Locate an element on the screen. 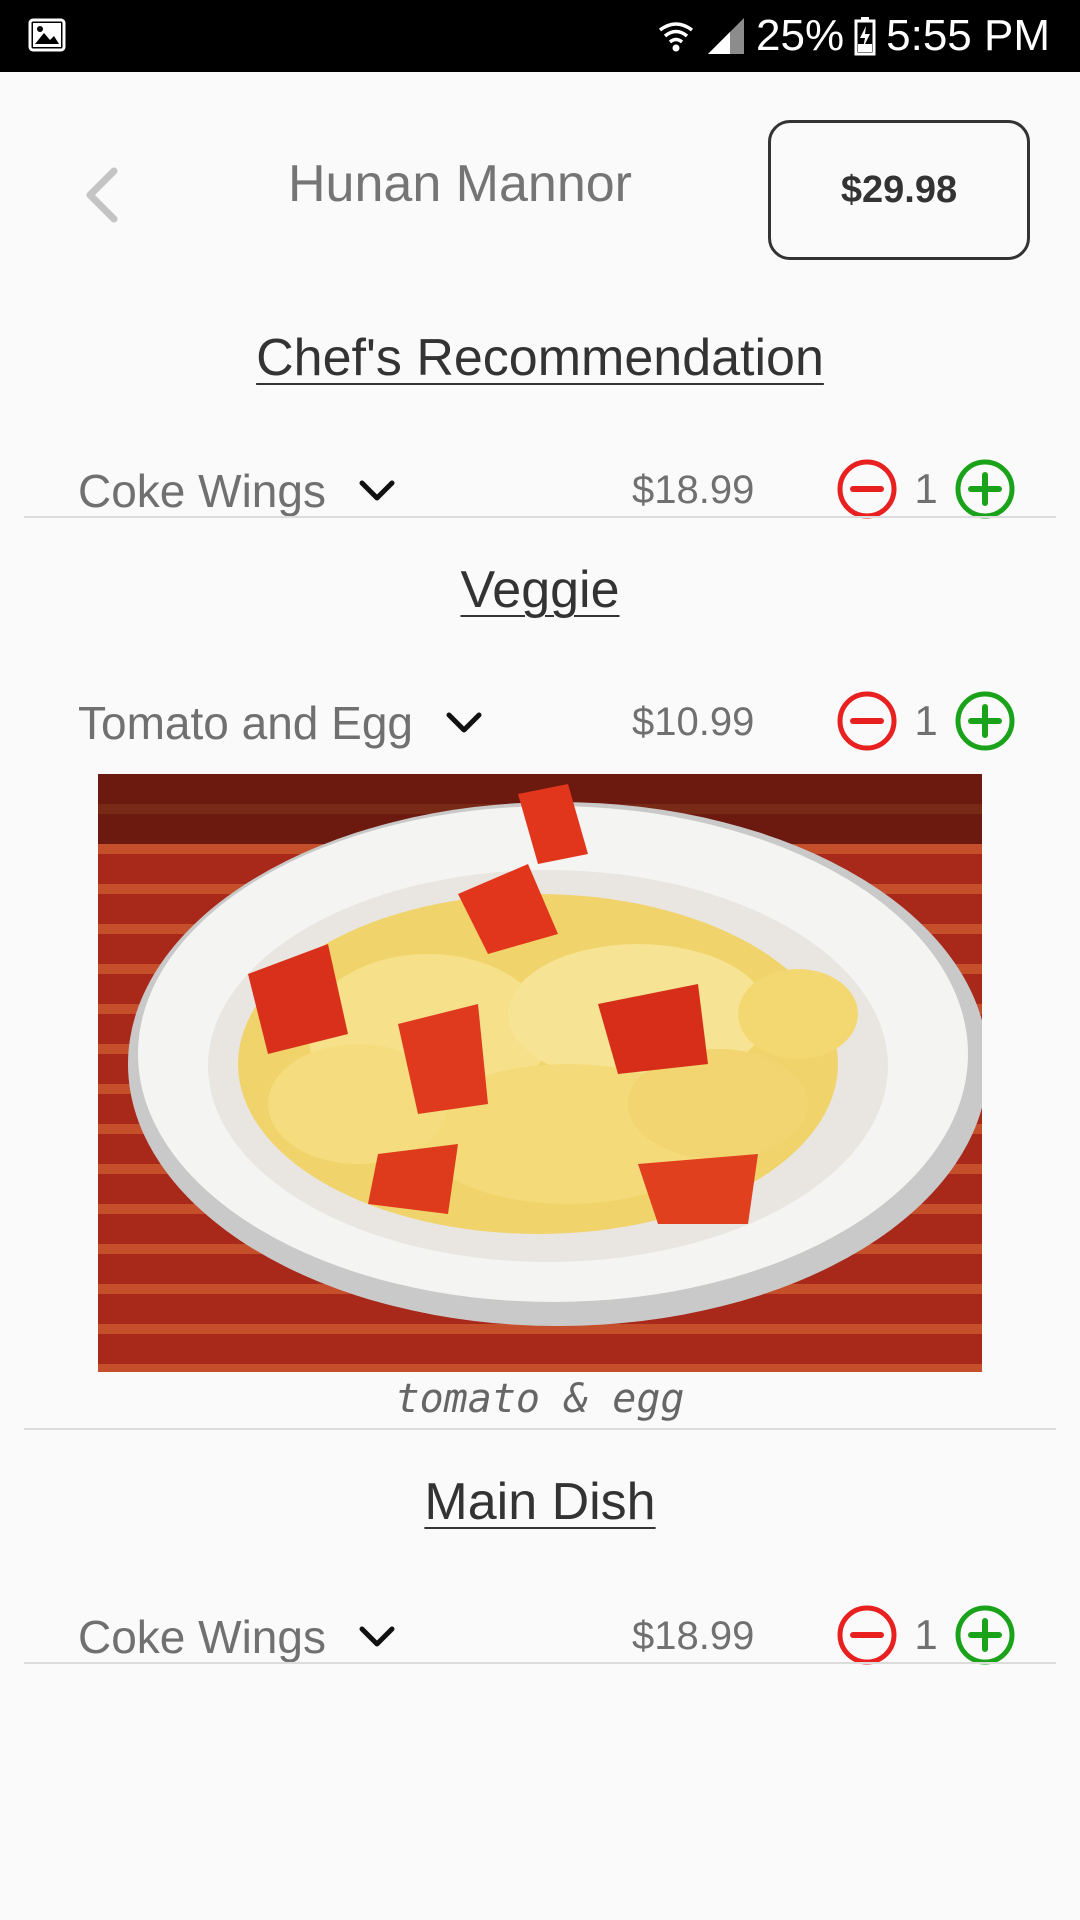  status-bar: 25% 5:55 PM is located at coordinates (540, 36).